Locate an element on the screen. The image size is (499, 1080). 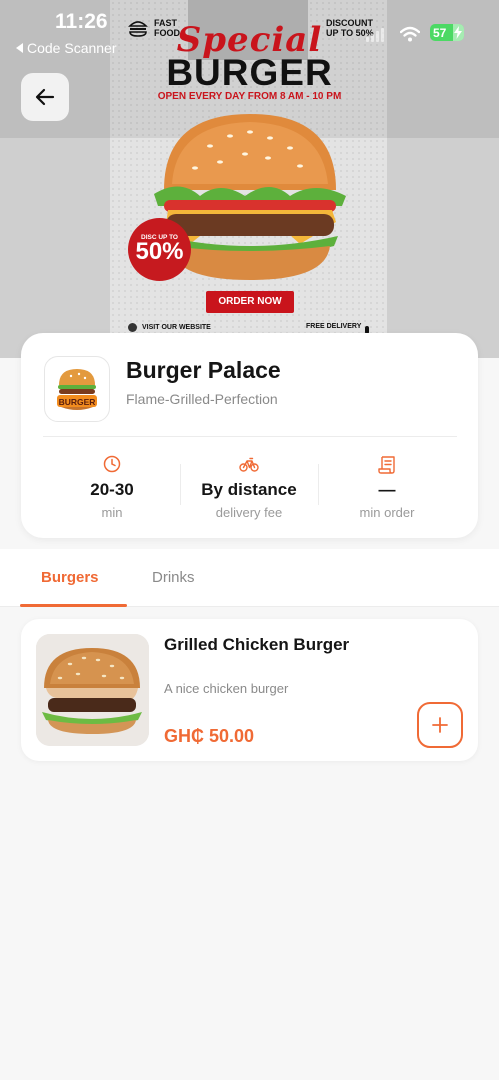
active-tab-indicator is located at coordinates (73, 605).